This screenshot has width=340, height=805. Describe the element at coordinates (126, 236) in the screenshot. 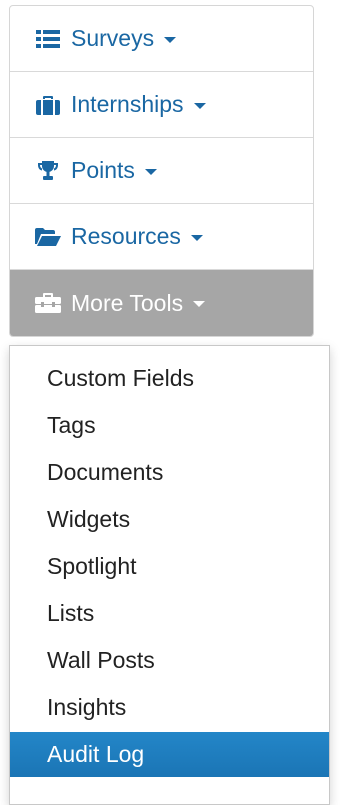

I see `nav-item-label: Resources` at that location.